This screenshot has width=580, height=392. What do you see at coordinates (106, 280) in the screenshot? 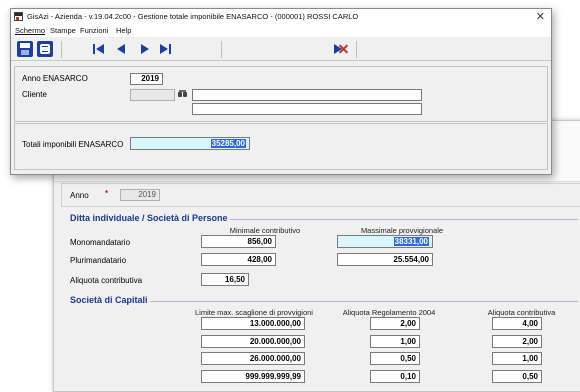
I see `aliquota-contributiva-label: Aliquota contributiva` at bounding box center [106, 280].